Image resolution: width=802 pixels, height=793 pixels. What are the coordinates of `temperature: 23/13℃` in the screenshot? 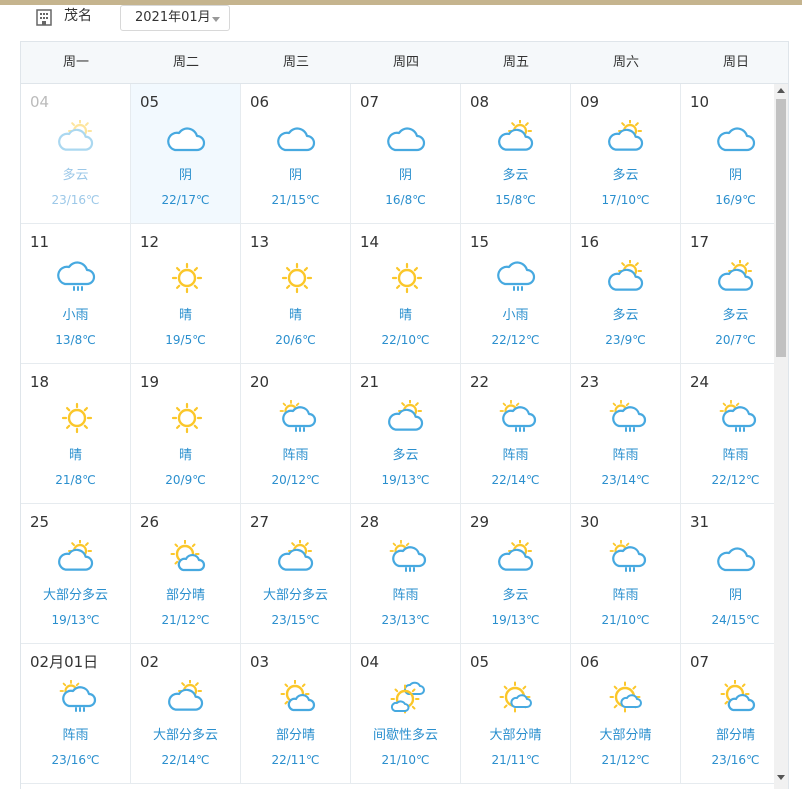 It's located at (405, 620).